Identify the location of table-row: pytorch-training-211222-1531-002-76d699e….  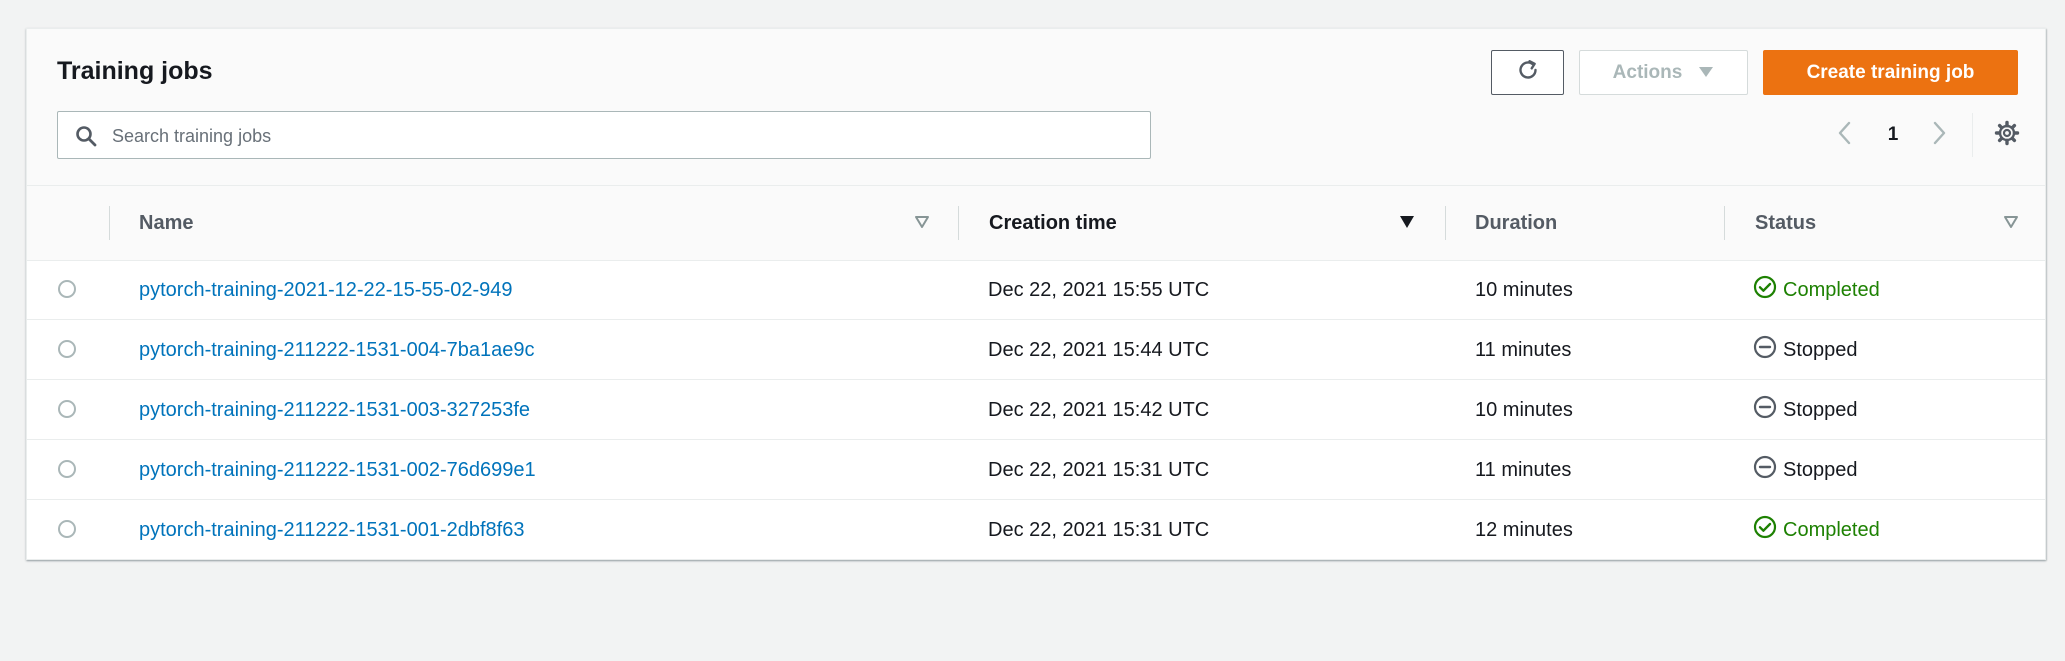
(1036, 470).